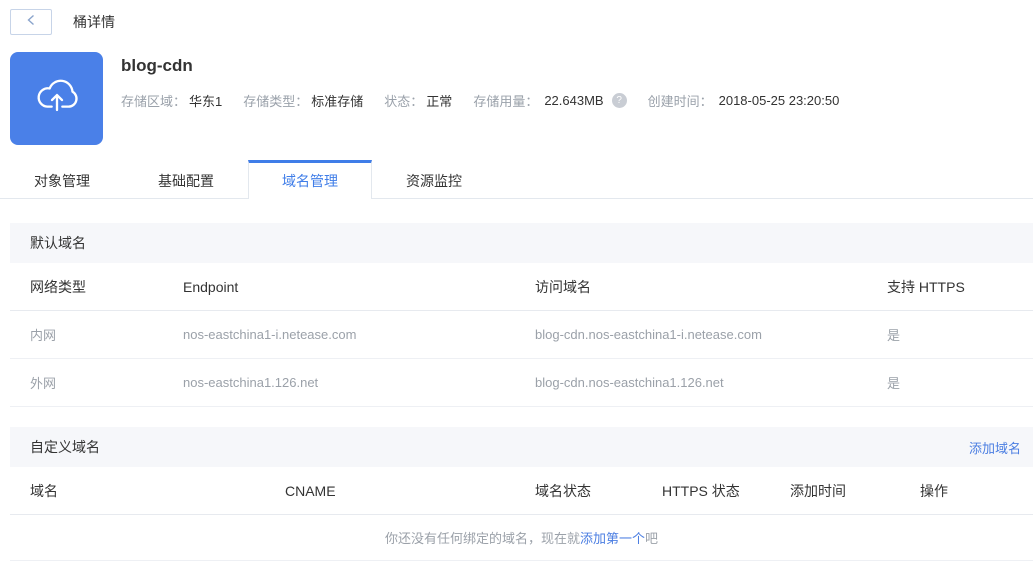 The width and height of the screenshot is (1033, 562). I want to click on empty-state: 你还没有任何绑定的域名，现在就 添加第一个吧, so click(521, 538).